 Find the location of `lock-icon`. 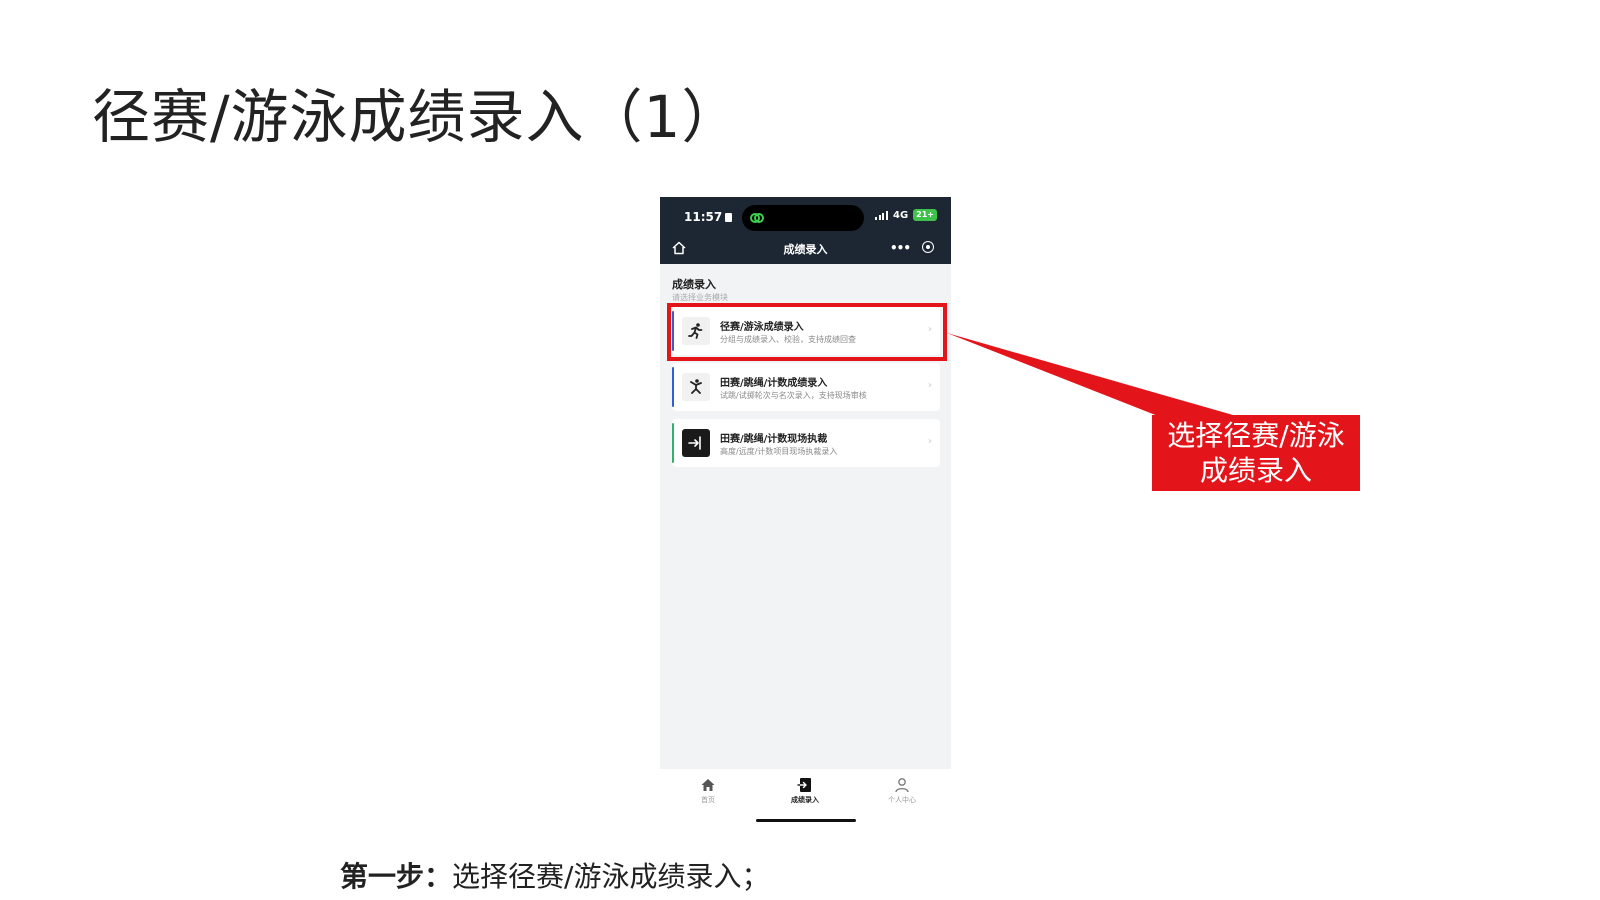

lock-icon is located at coordinates (729, 217).